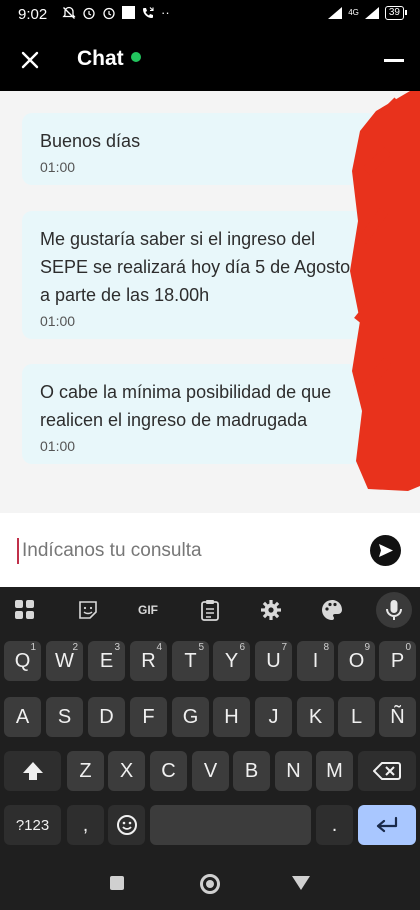 This screenshot has height=910, width=420. What do you see at coordinates (148, 717) in the screenshot?
I see `key-f: F` at bounding box center [148, 717].